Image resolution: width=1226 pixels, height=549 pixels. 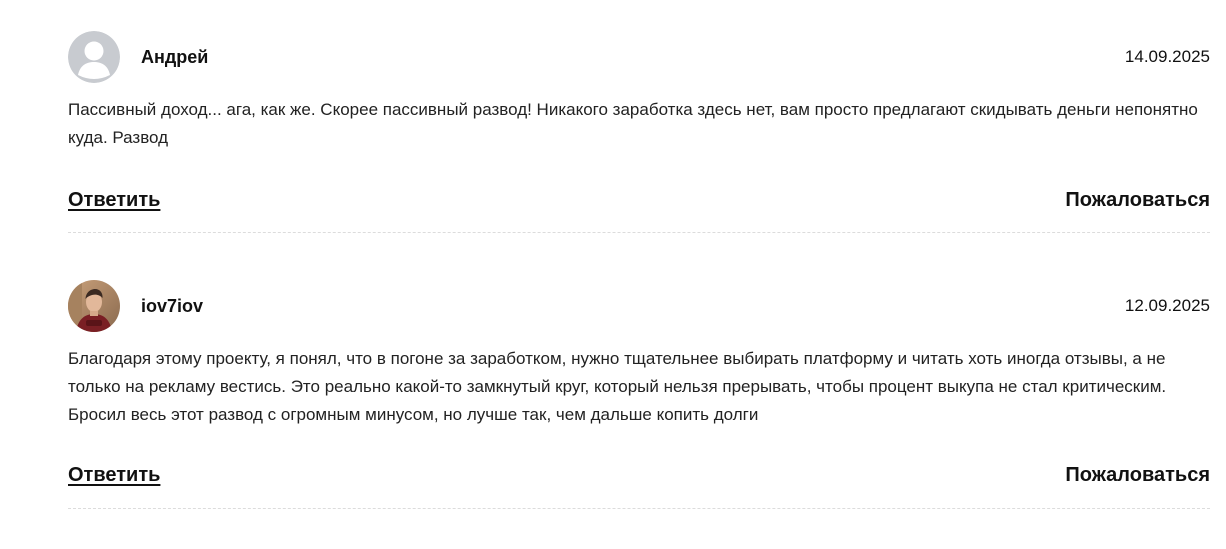 I want to click on comment-author: iov7iov, so click(x=172, y=306).